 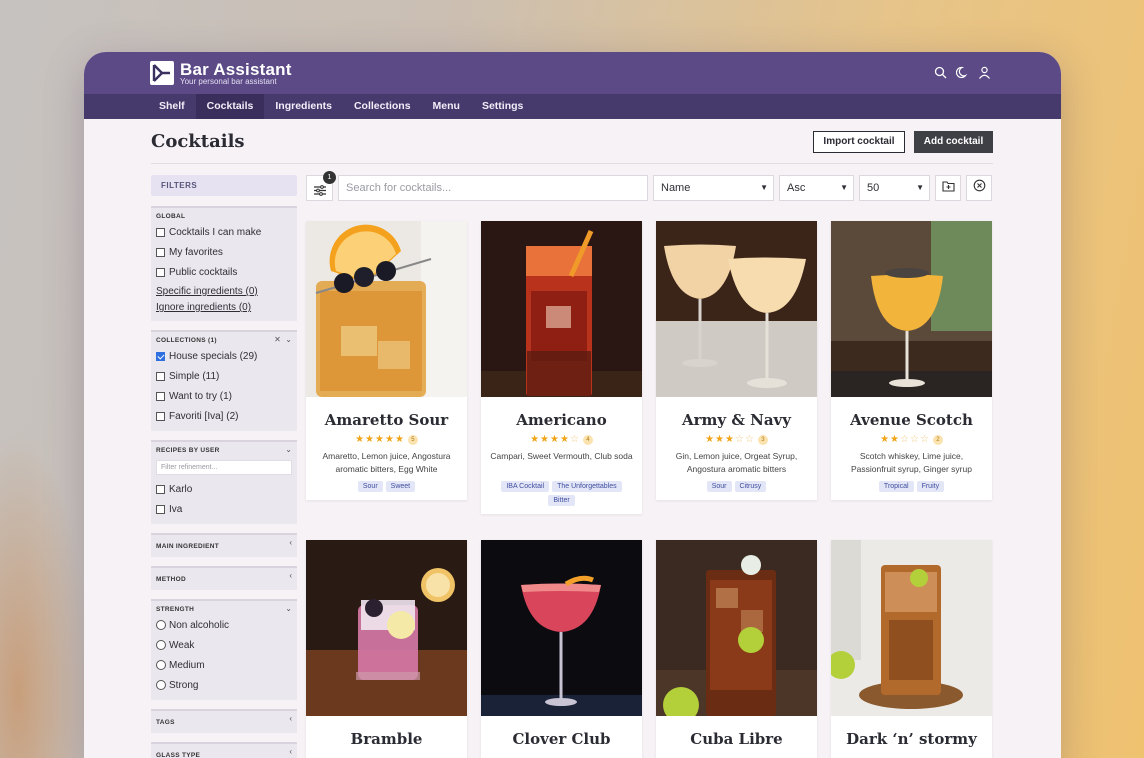 I want to click on filter-option: Cocktails I can make, so click(x=224, y=232).